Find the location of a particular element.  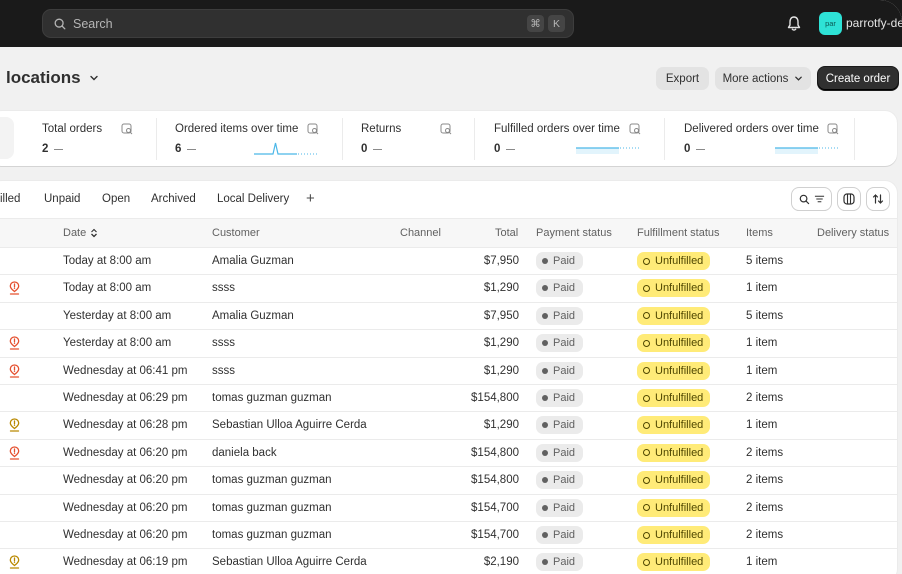

store-name: parrotfy-dev is located at coordinates (874, 23).